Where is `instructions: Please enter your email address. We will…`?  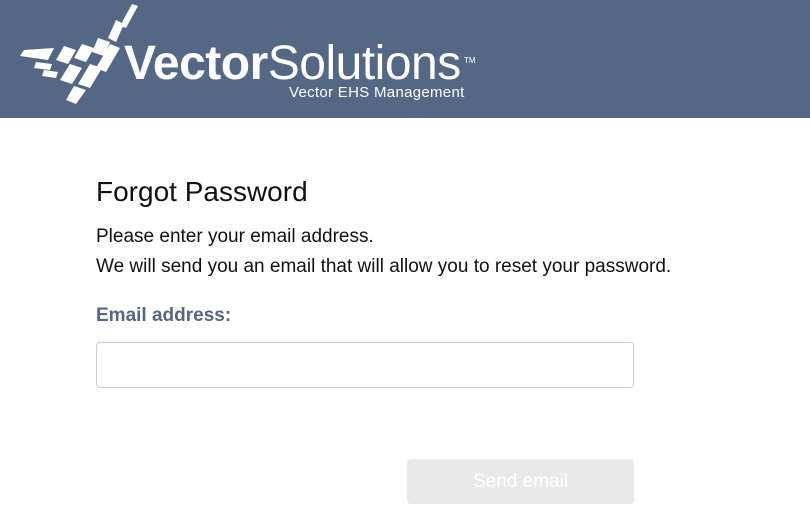 instructions: Please enter your email address. We will… is located at coordinates (436, 252).